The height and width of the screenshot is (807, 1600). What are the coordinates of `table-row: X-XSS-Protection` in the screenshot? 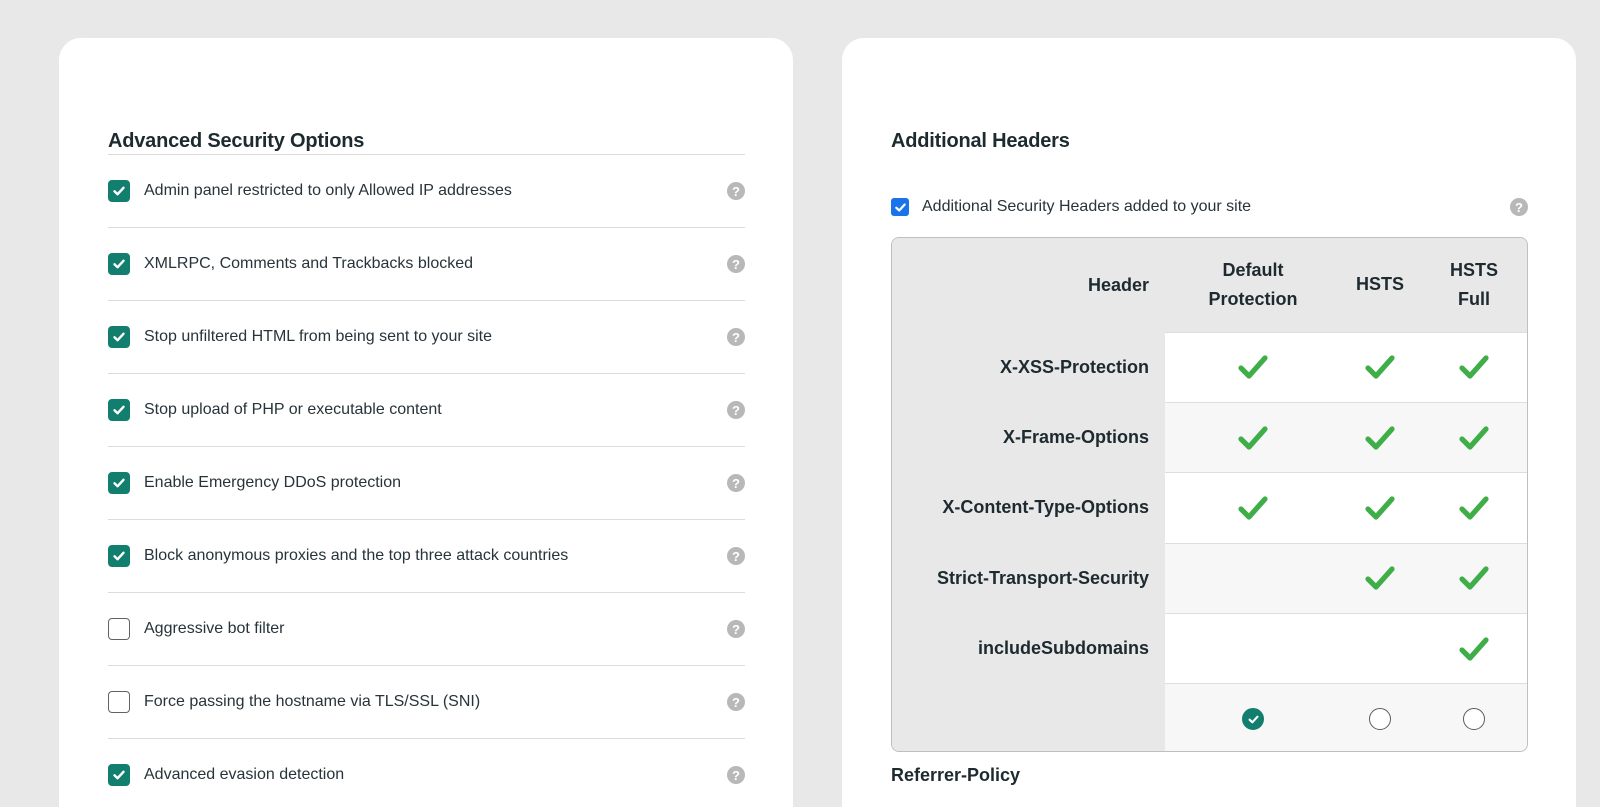 It's located at (1209, 367).